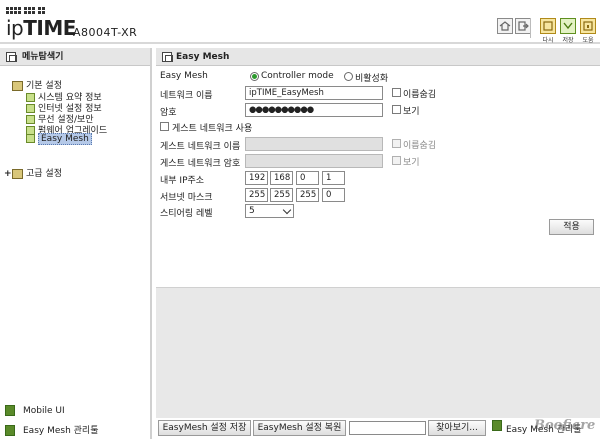 The height and width of the screenshot is (439, 600). What do you see at coordinates (378, 57) in the screenshot?
I see `content-header: Easy Mesh` at bounding box center [378, 57].